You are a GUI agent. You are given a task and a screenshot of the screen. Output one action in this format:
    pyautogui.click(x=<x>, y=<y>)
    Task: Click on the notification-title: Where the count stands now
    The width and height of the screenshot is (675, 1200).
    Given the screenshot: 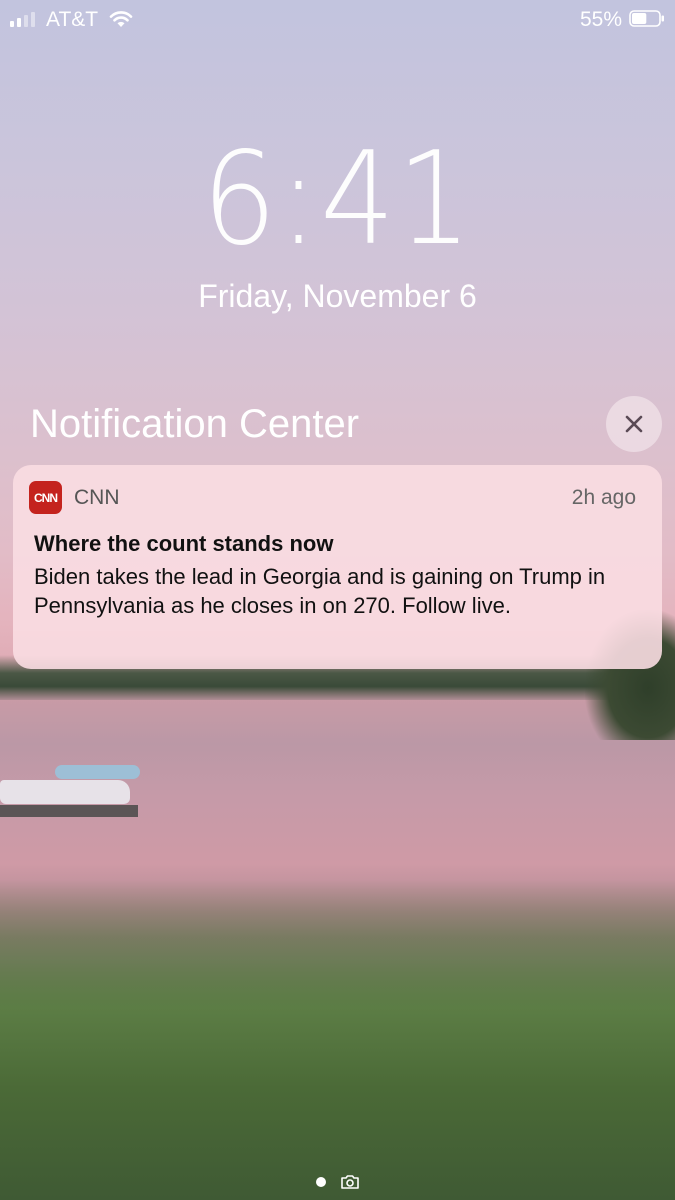 What is the action you would take?
    pyautogui.click(x=184, y=543)
    